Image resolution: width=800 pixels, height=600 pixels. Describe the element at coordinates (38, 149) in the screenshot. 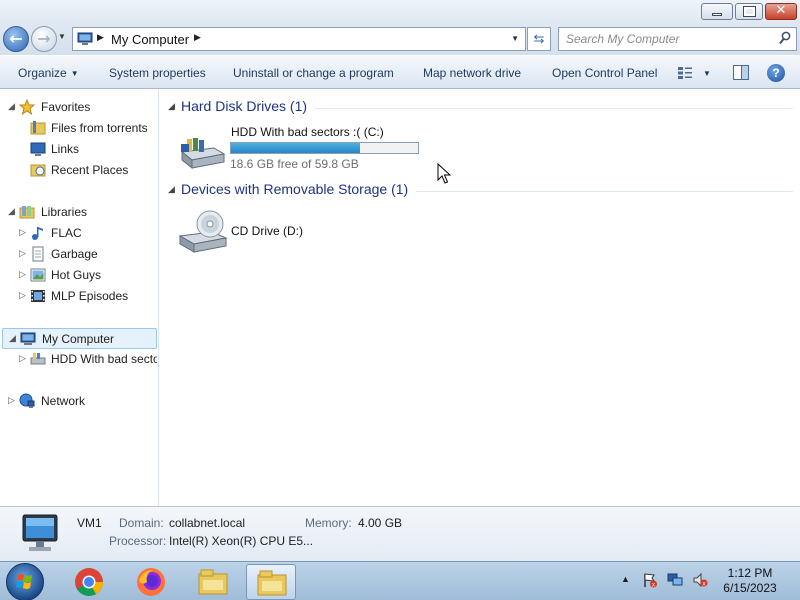

I see `desktop-icon` at that location.